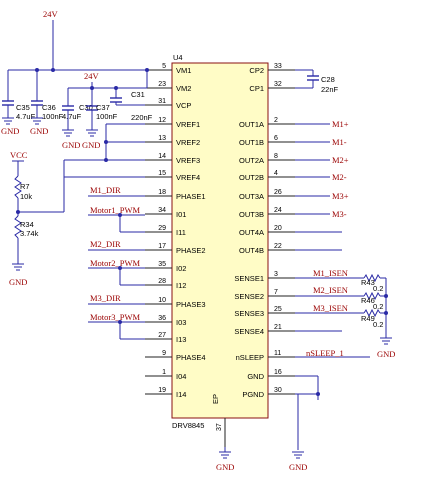  Describe the element at coordinates (191, 196) in the screenshot. I see `ic-pin-label: PHASE1` at that location.